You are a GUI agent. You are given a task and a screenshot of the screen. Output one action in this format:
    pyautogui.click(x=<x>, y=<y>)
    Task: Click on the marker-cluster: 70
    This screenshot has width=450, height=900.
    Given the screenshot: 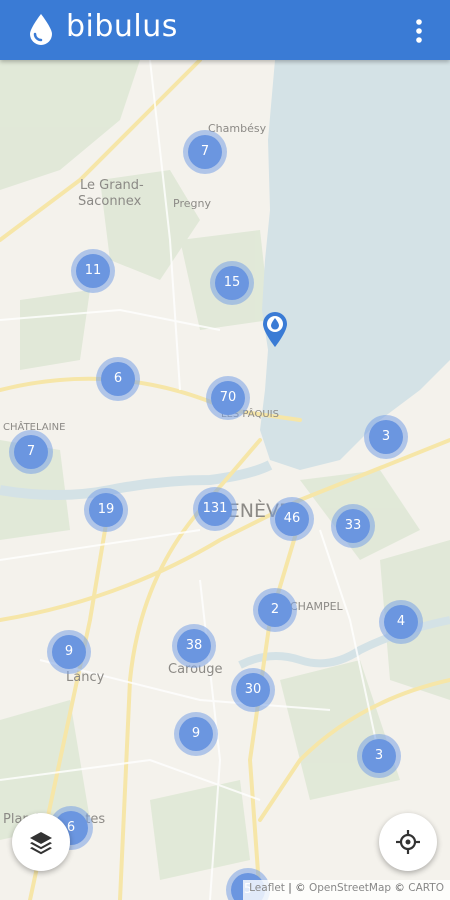 What is the action you would take?
    pyautogui.click(x=228, y=398)
    